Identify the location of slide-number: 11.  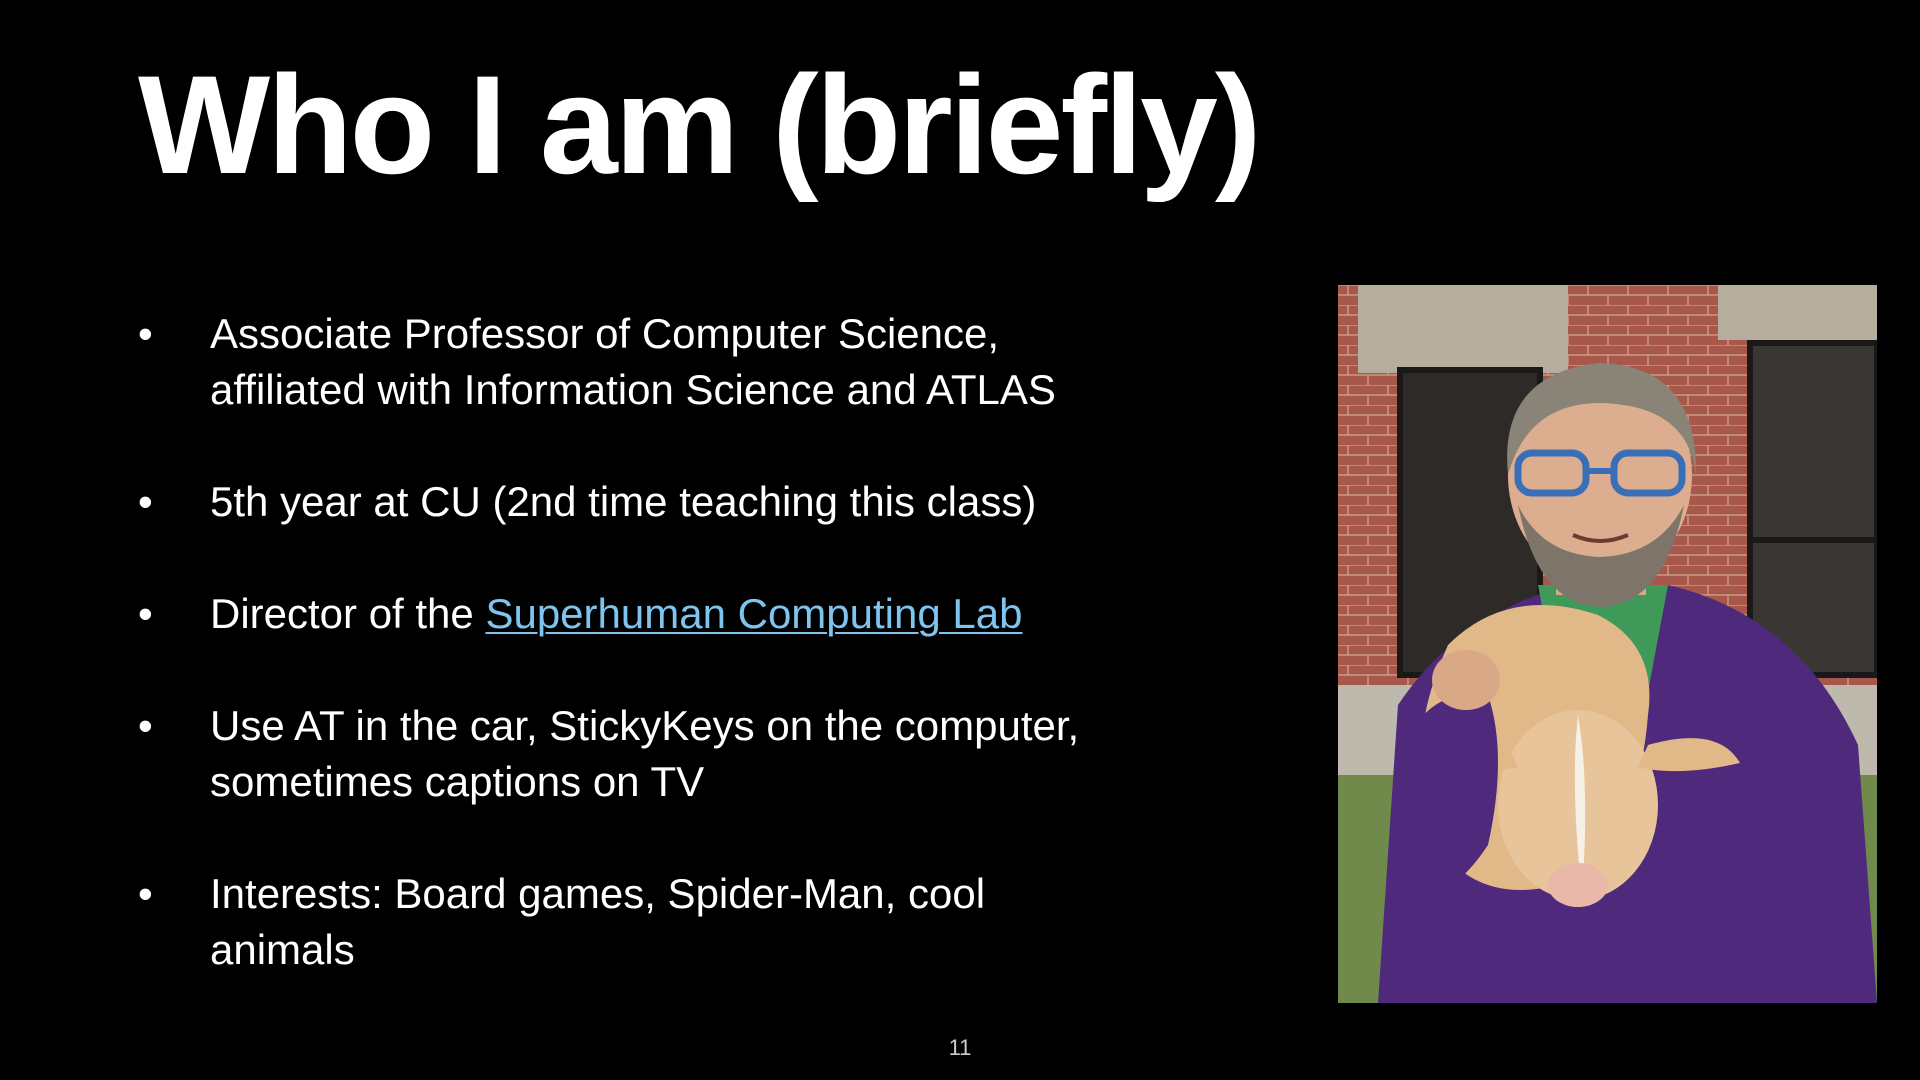
(960, 1047).